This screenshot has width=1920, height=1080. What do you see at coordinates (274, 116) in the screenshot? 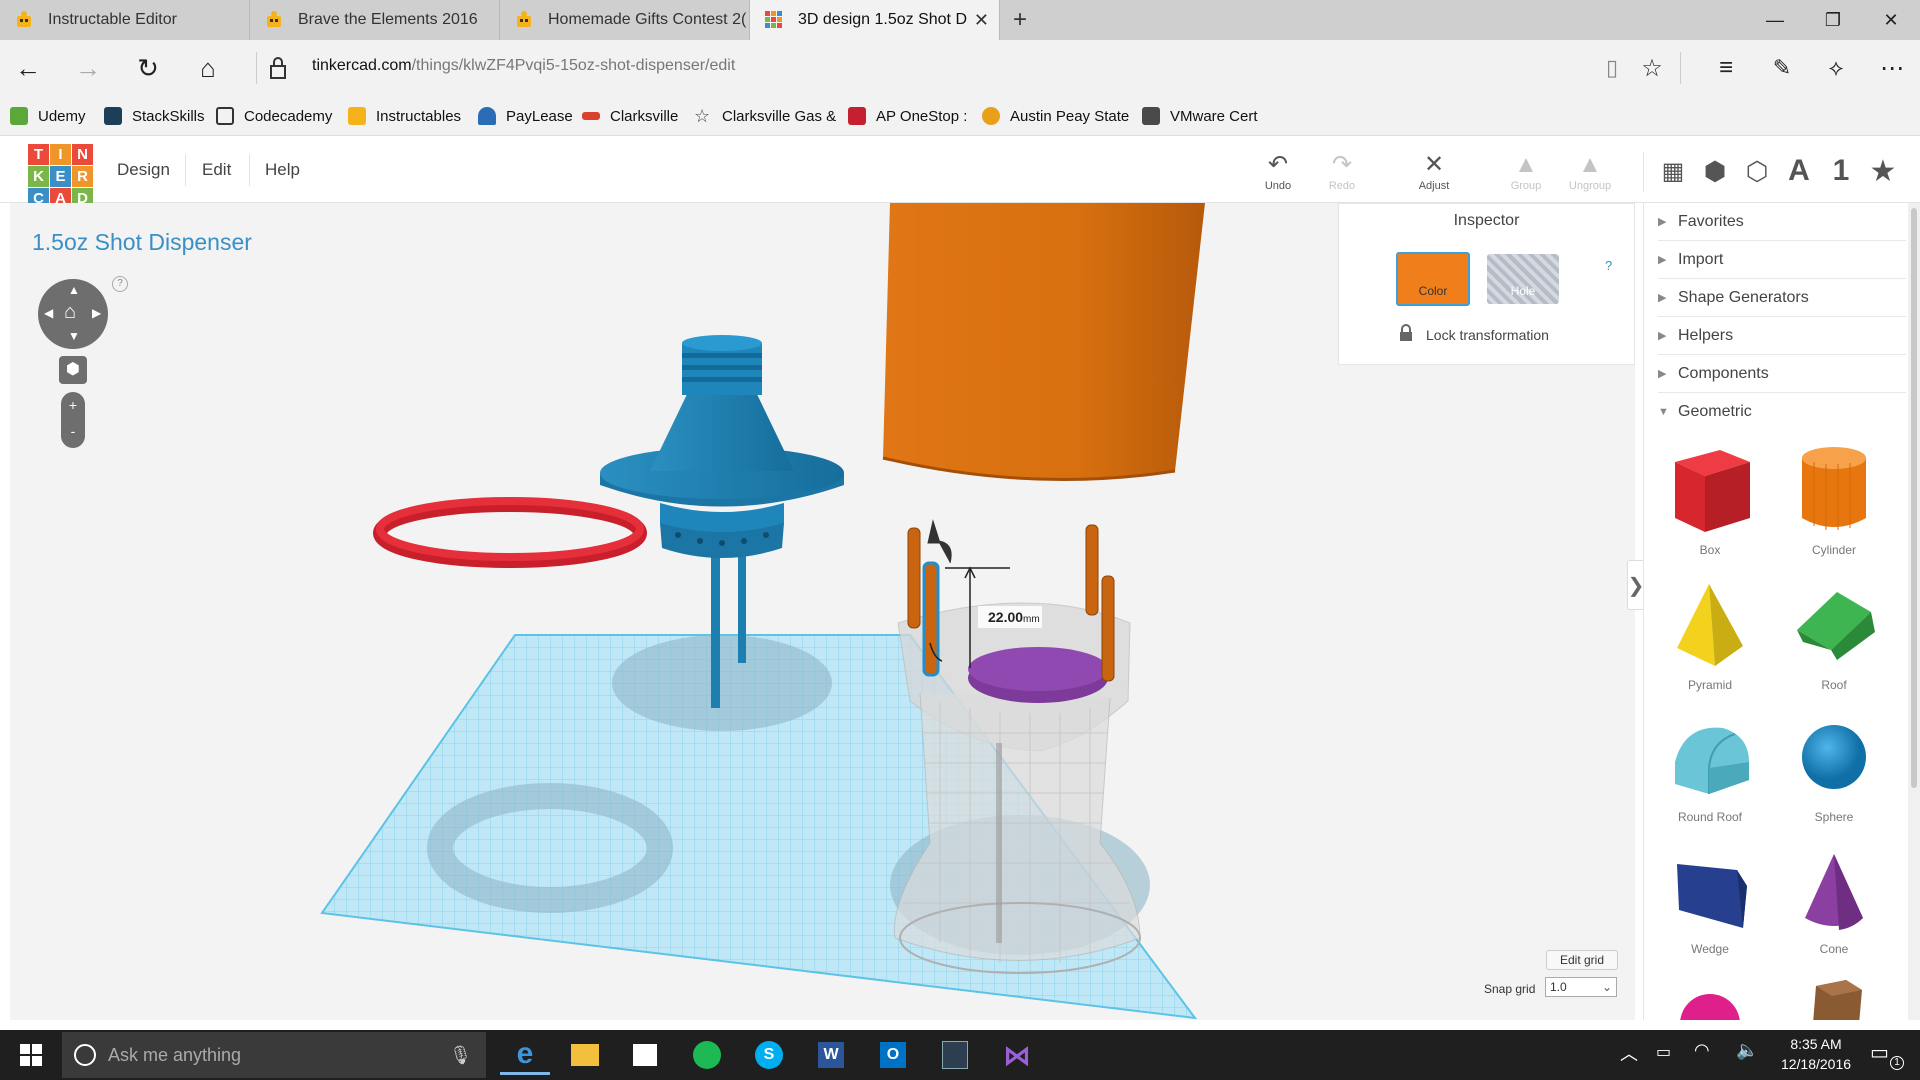
I see `fav-codecademy: Codecademy` at bounding box center [274, 116].